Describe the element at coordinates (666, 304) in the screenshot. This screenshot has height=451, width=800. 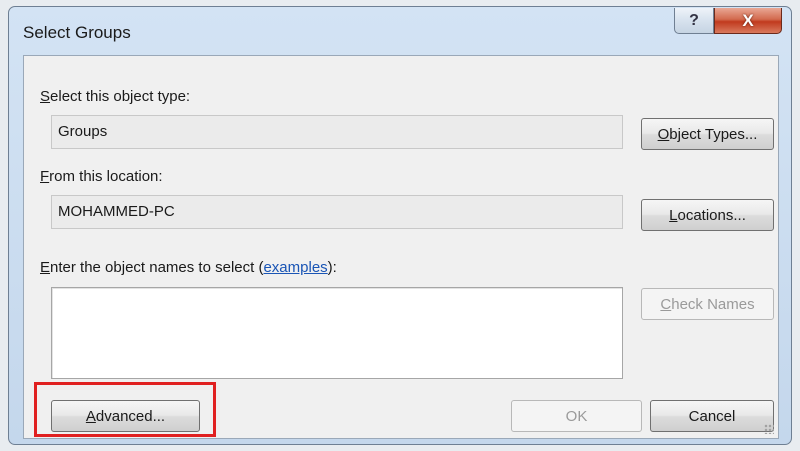
I see `check-names-button-accesskey: C` at that location.